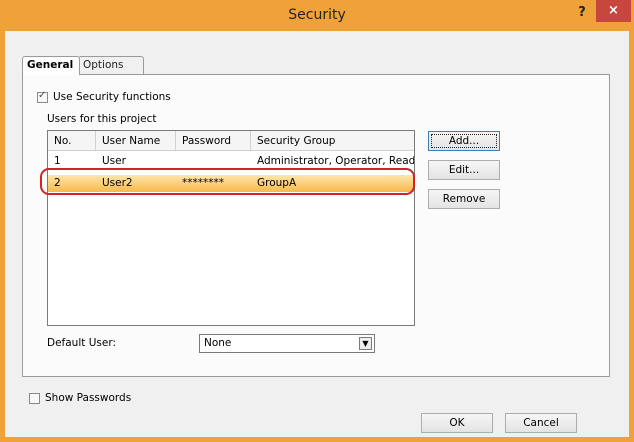 The width and height of the screenshot is (634, 442). Describe the element at coordinates (102, 119) in the screenshot. I see `users-list-label: Users for this project` at that location.